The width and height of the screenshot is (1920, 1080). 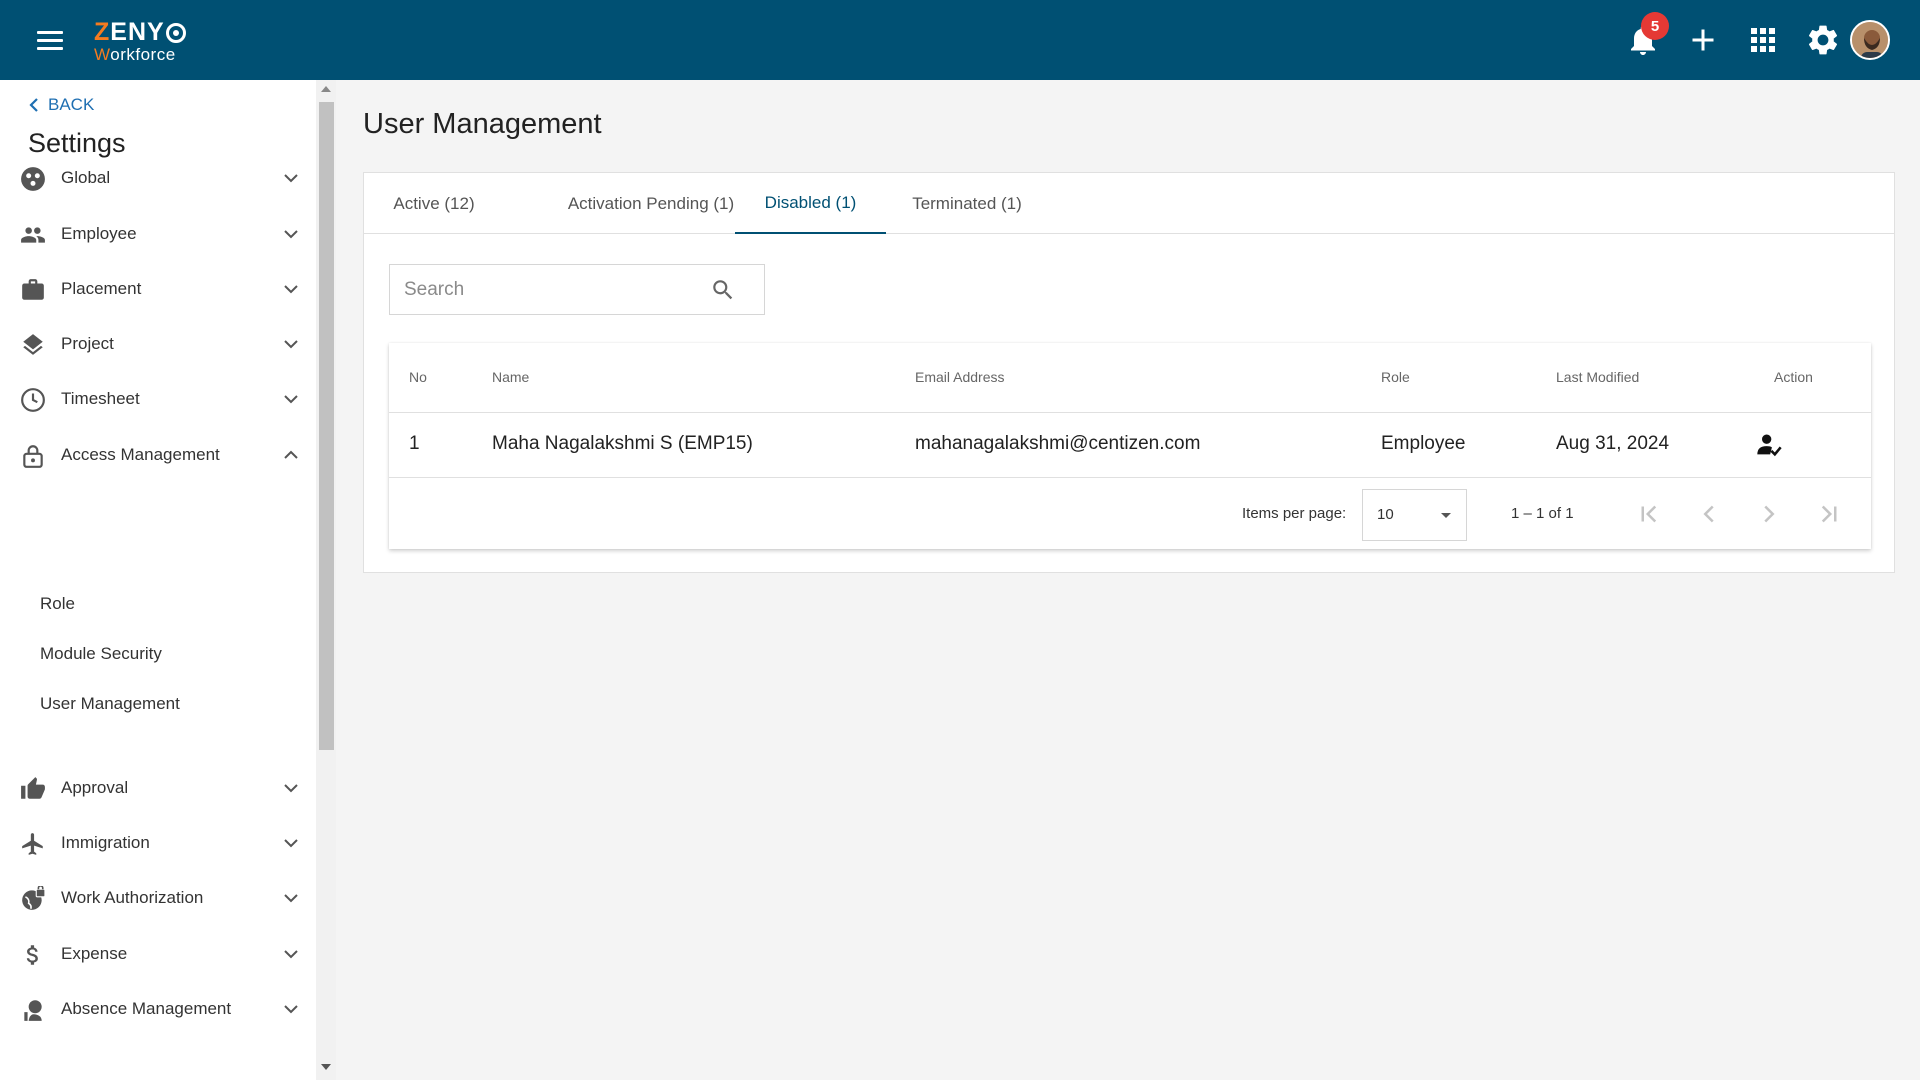 I want to click on chevron-up-icon, so click(x=291, y=454).